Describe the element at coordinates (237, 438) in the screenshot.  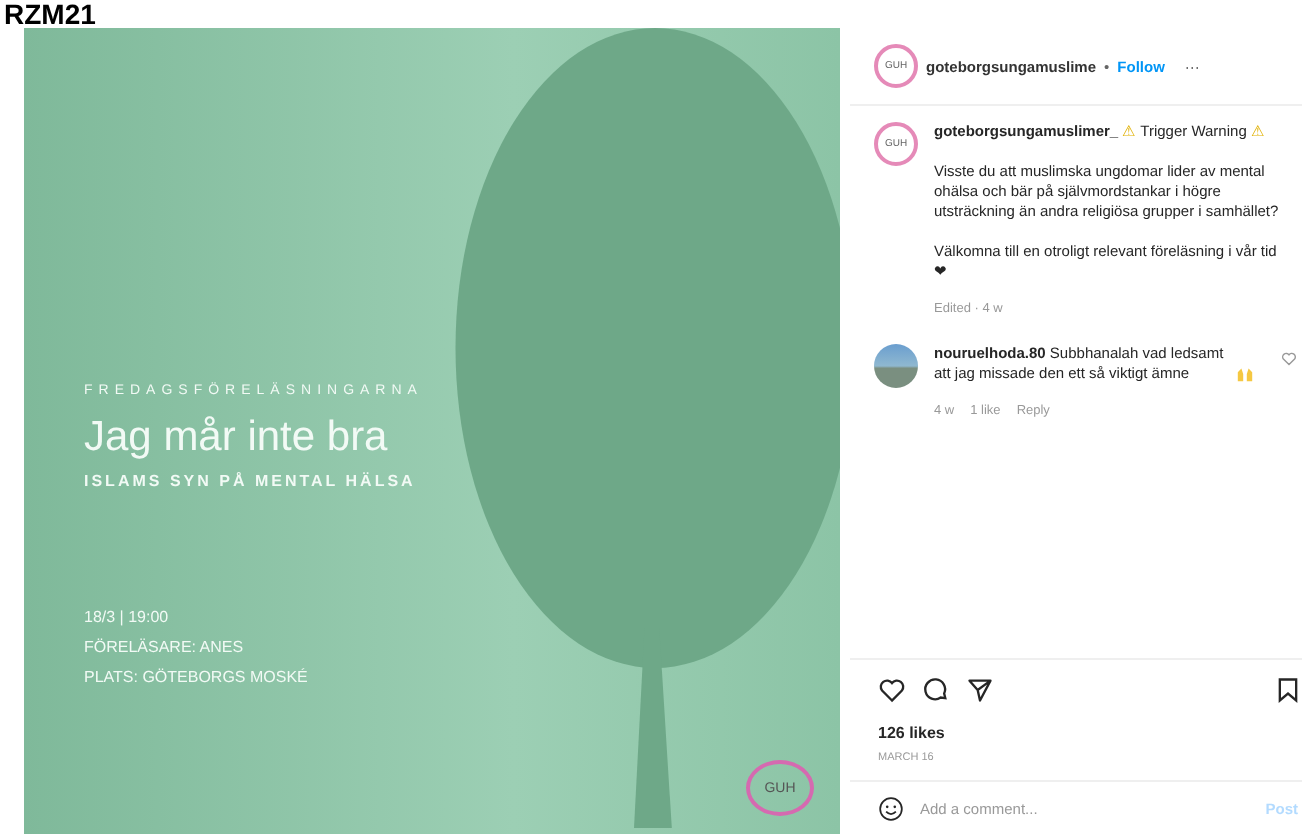
I see `poster-title: Jag mår inte bra` at that location.